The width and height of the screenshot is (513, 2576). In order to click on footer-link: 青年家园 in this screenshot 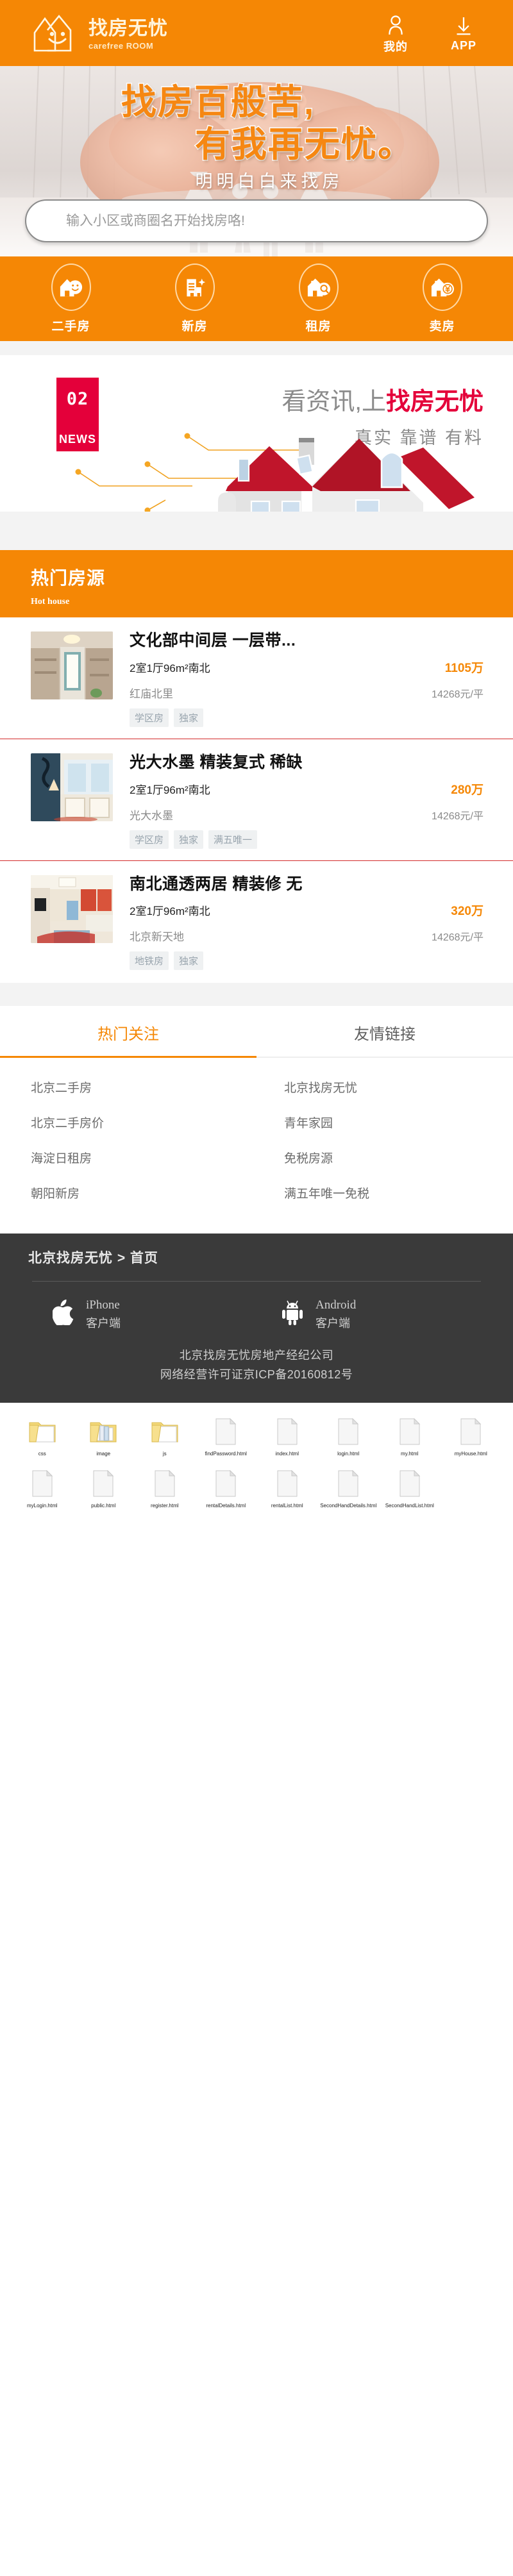, I will do `click(398, 1122)`.